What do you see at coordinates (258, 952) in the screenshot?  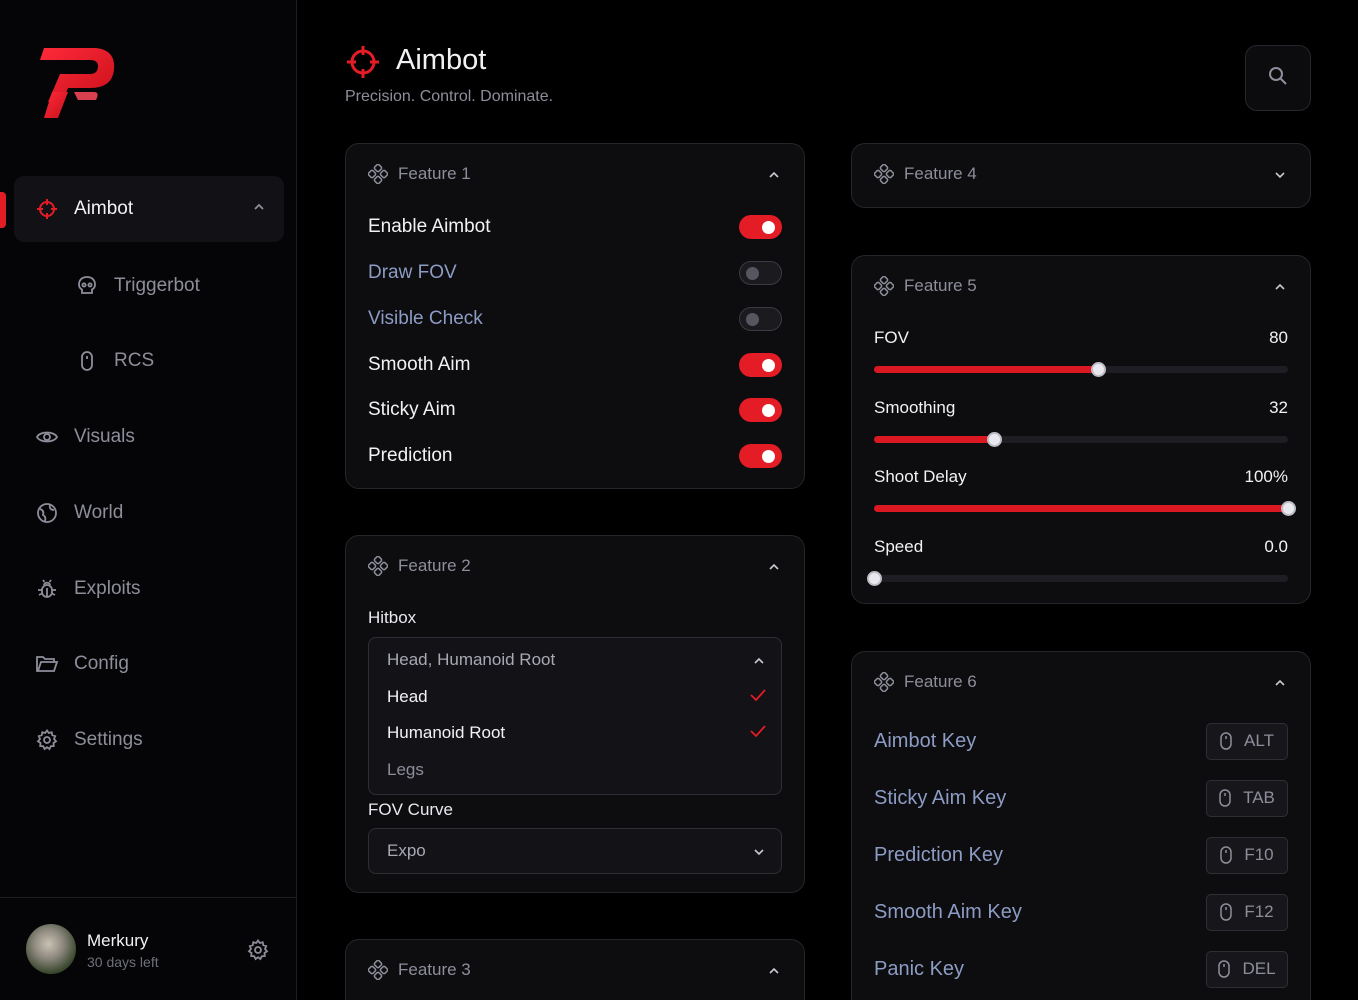 I see `gear-icon` at bounding box center [258, 952].